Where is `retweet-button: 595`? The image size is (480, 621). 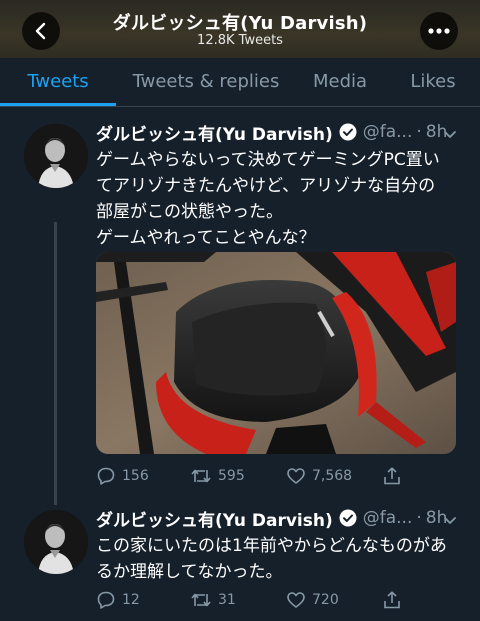
retweet-button: 595 is located at coordinates (217, 476).